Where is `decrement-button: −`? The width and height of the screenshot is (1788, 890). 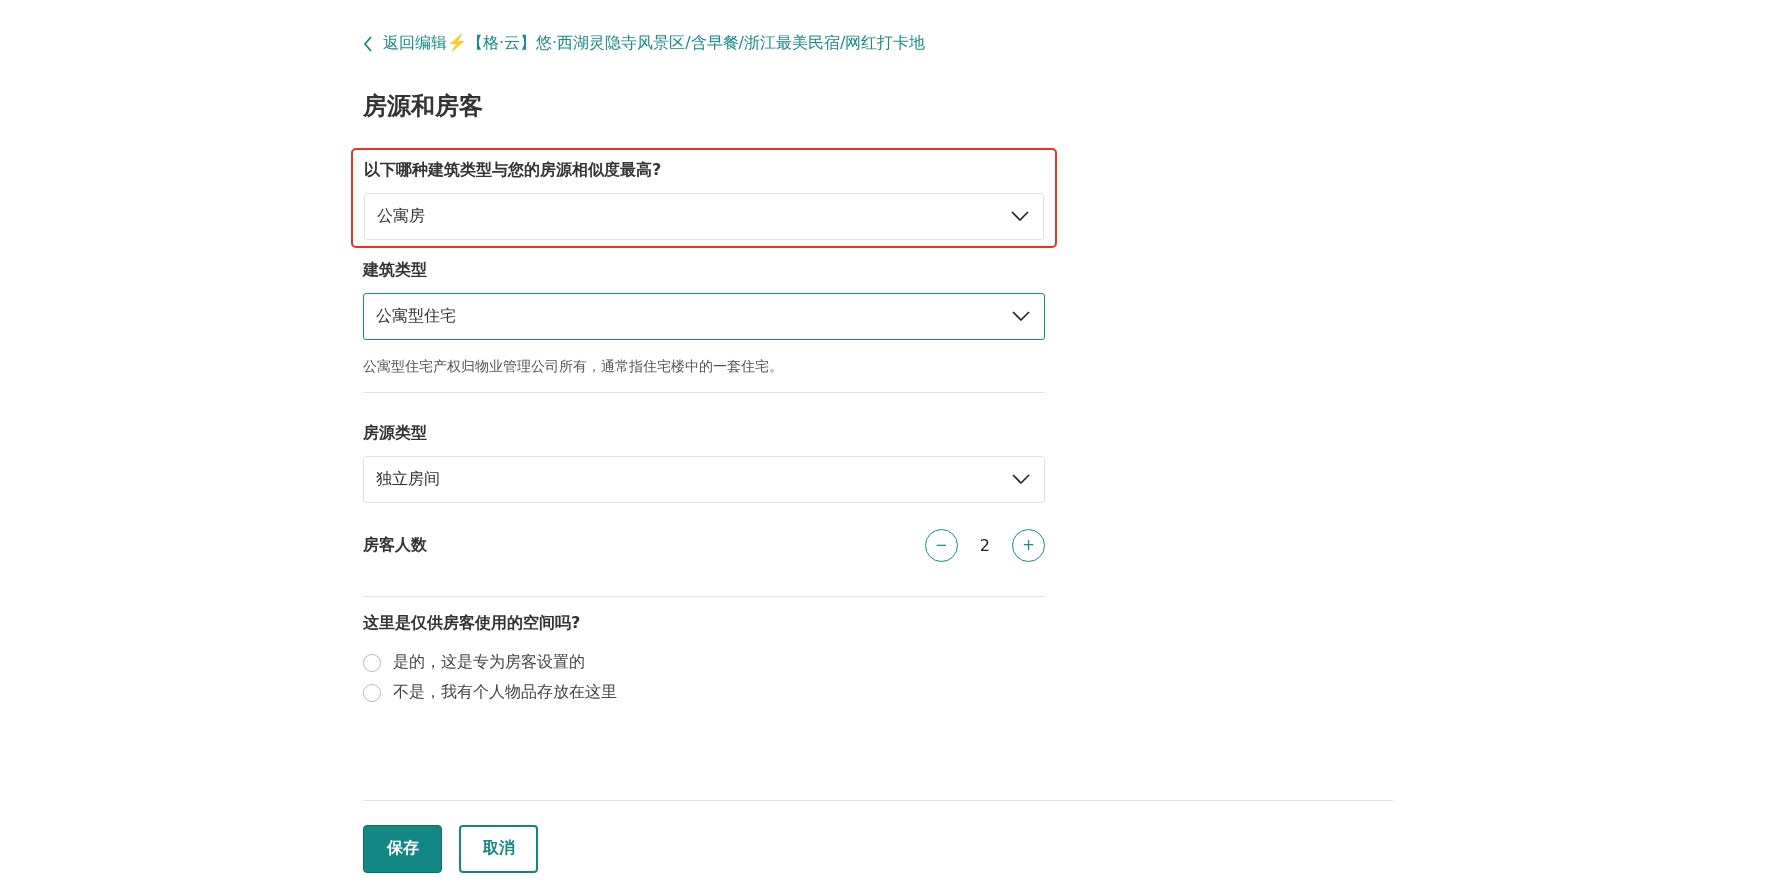 decrement-button: − is located at coordinates (941, 545).